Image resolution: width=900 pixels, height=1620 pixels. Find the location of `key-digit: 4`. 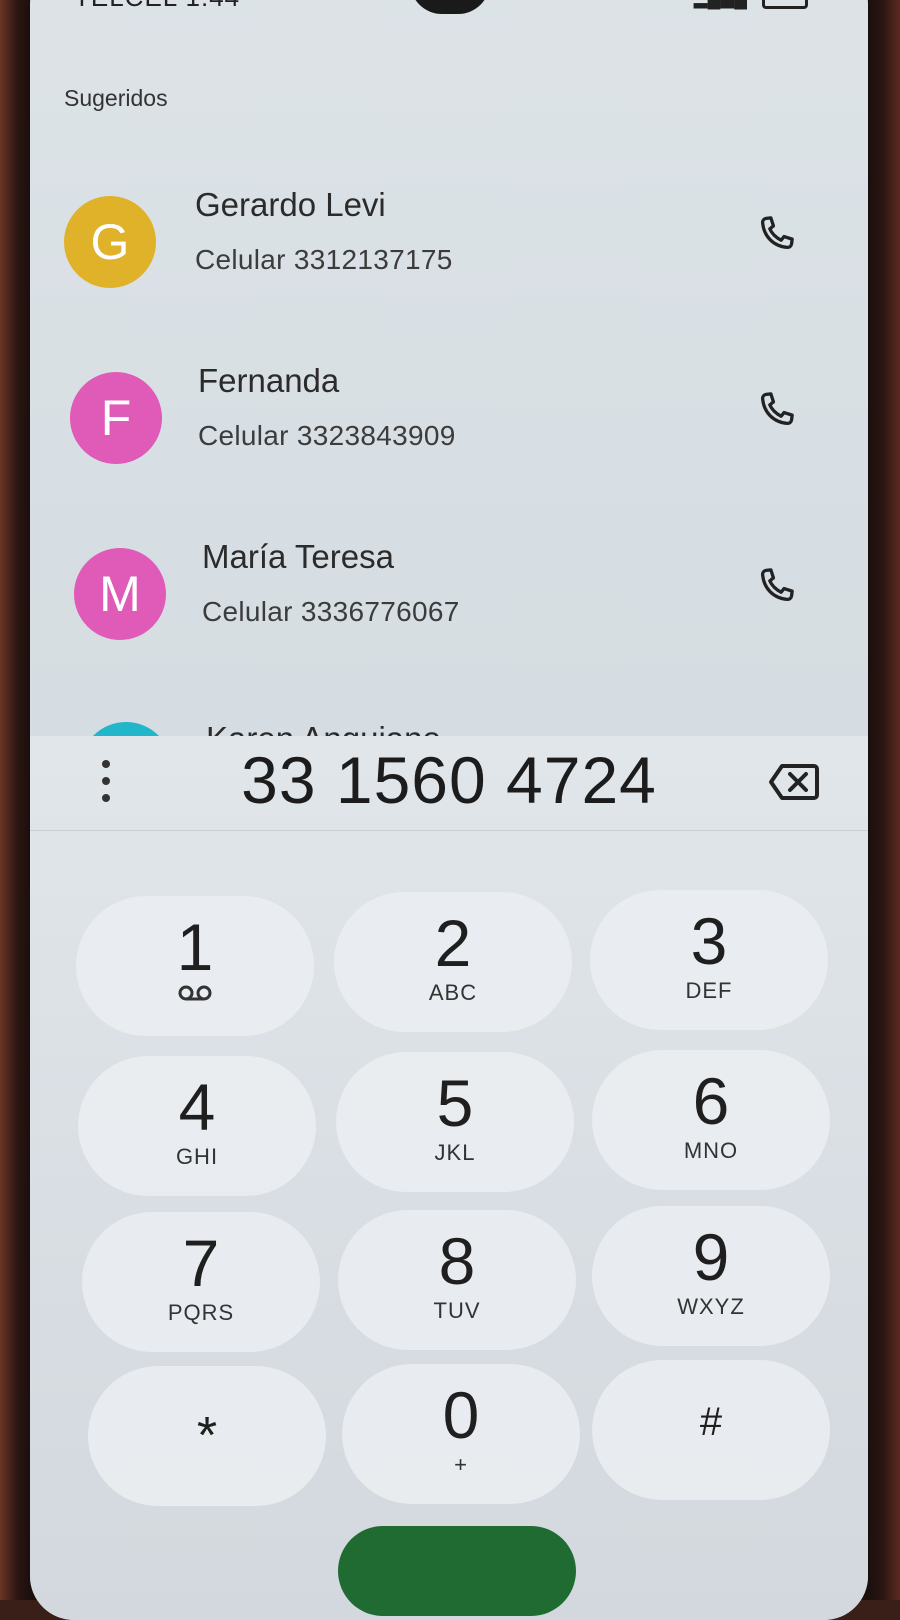

key-digit: 4 is located at coordinates (197, 1107).